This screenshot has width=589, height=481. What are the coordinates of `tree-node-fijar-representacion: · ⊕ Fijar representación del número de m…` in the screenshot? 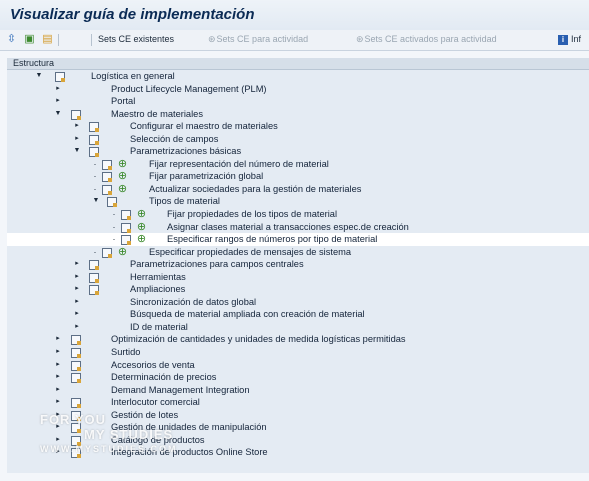 It's located at (298, 164).